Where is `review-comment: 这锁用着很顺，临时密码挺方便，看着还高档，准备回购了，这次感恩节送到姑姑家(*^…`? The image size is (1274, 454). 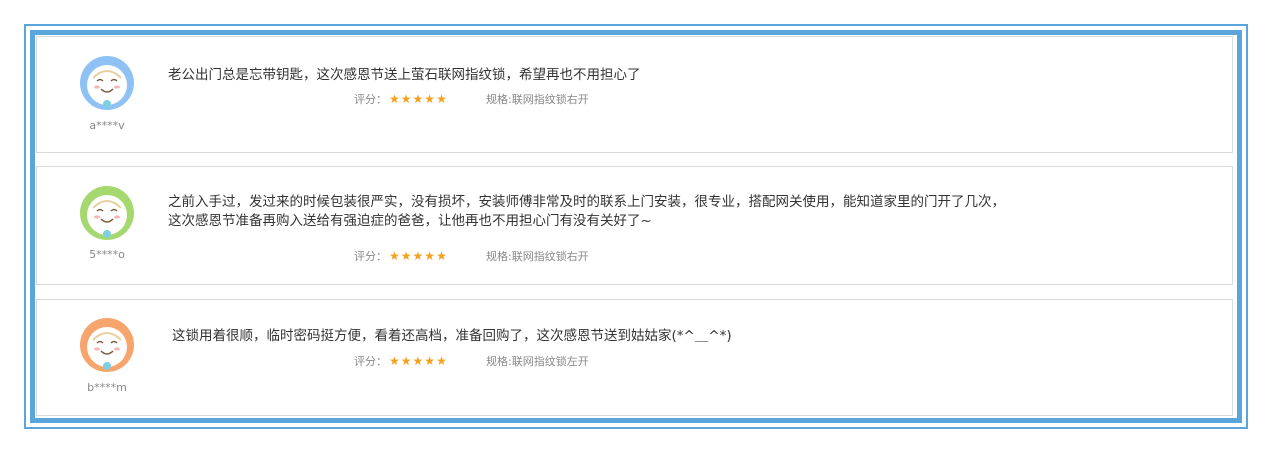 review-comment: 这锁用着很顺，临时密码挺方便，看着还高档，准备回购了，这次感恩节送到姑姑家(*^… is located at coordinates (452, 336).